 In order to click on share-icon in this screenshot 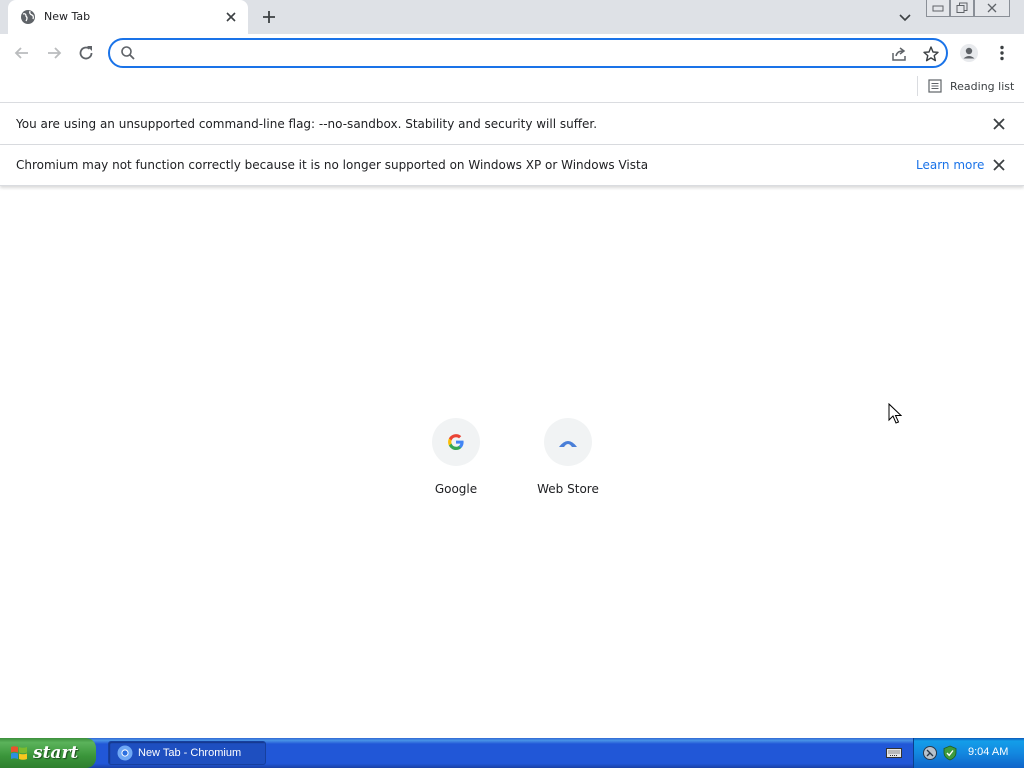, I will do `click(899, 54)`.